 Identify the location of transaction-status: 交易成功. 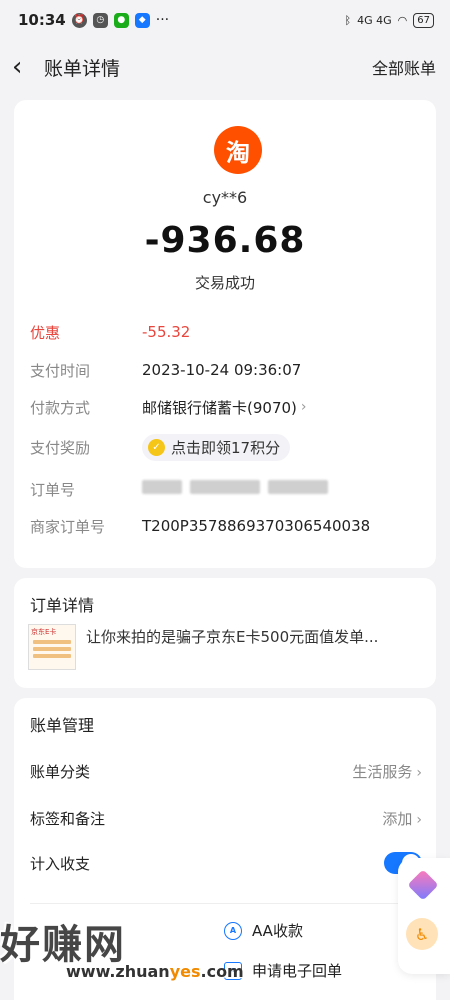
(224, 283).